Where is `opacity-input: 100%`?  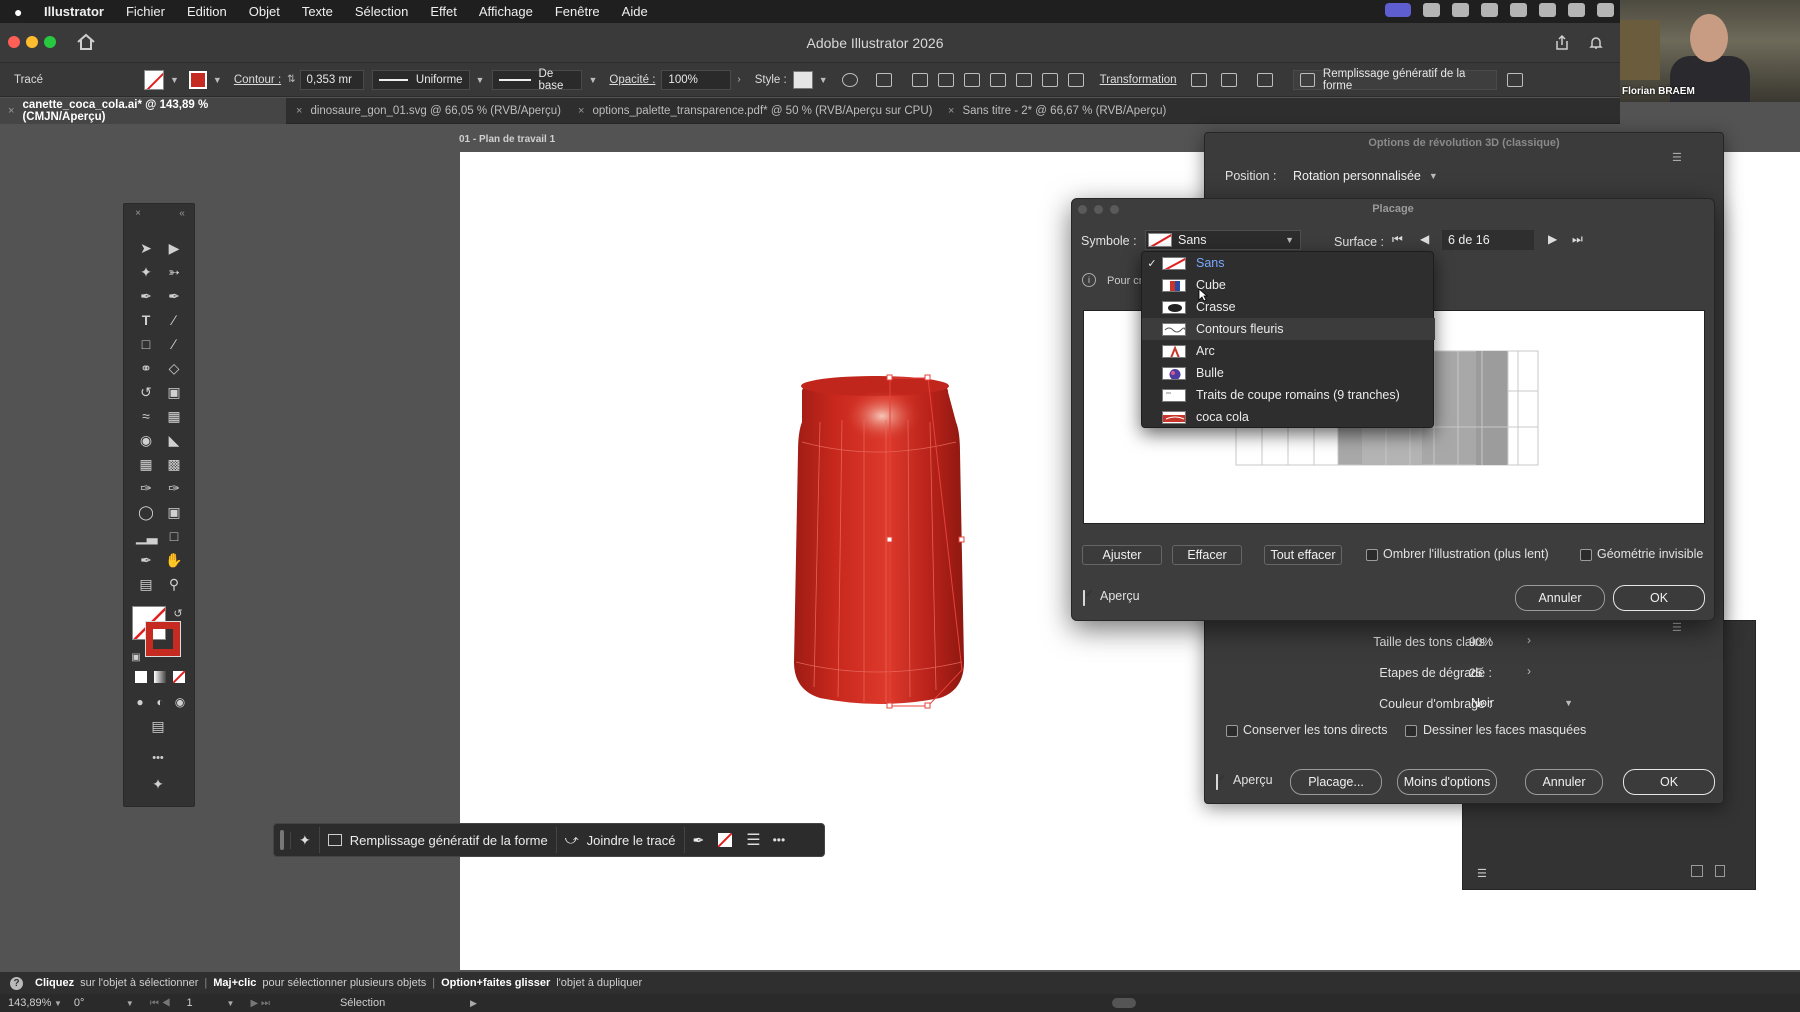
opacity-input: 100% is located at coordinates (696, 79).